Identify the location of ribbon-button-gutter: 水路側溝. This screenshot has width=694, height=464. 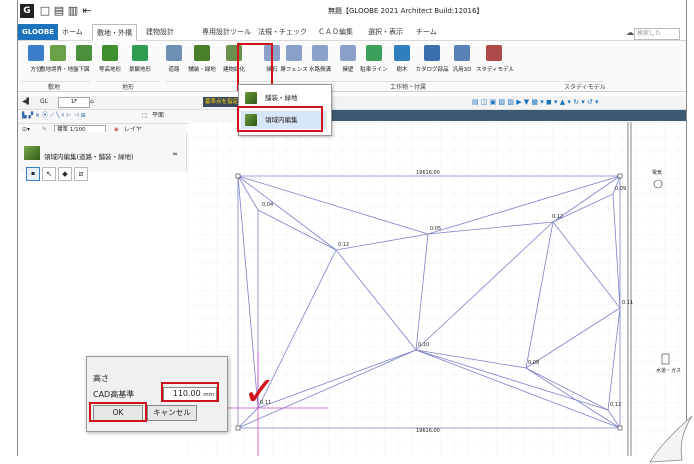
(320, 62).